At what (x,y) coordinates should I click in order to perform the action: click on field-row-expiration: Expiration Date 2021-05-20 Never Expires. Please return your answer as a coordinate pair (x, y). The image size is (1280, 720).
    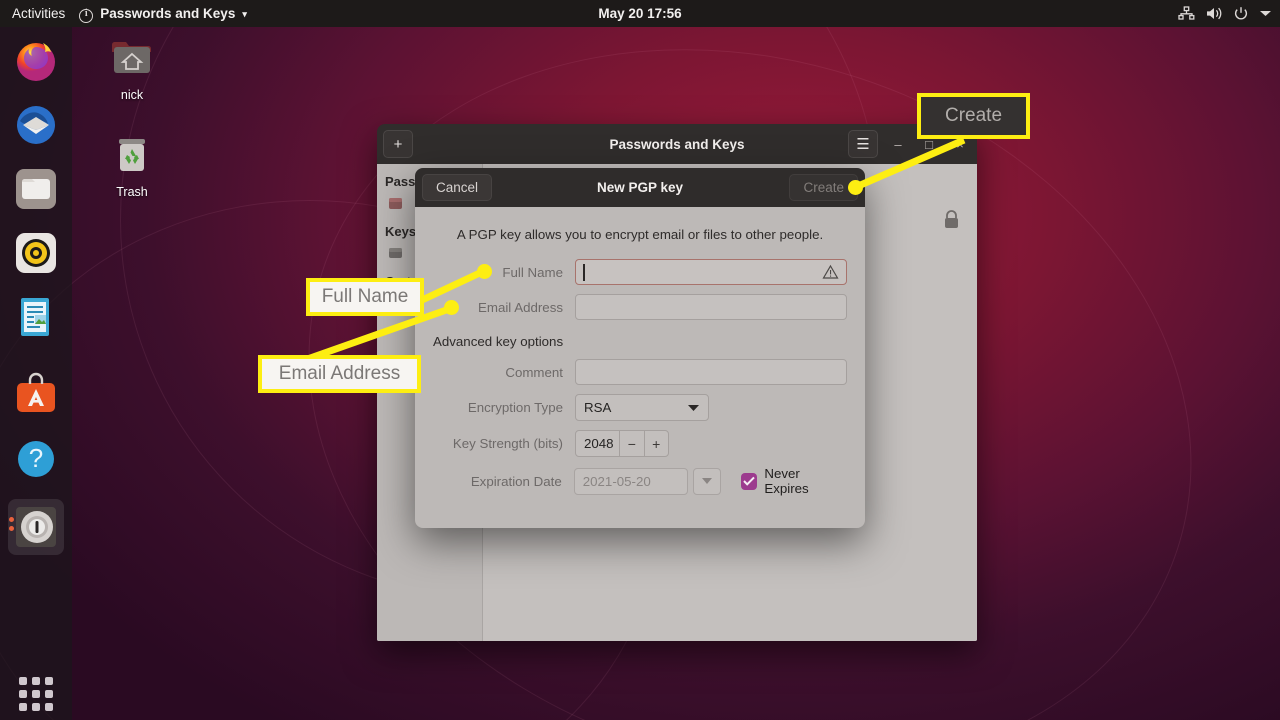
    Looking at the image, I should click on (640, 481).